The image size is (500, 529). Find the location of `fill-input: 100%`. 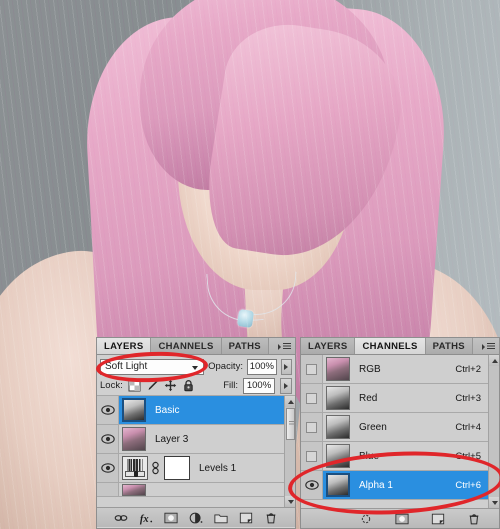

fill-input: 100% is located at coordinates (259, 385).